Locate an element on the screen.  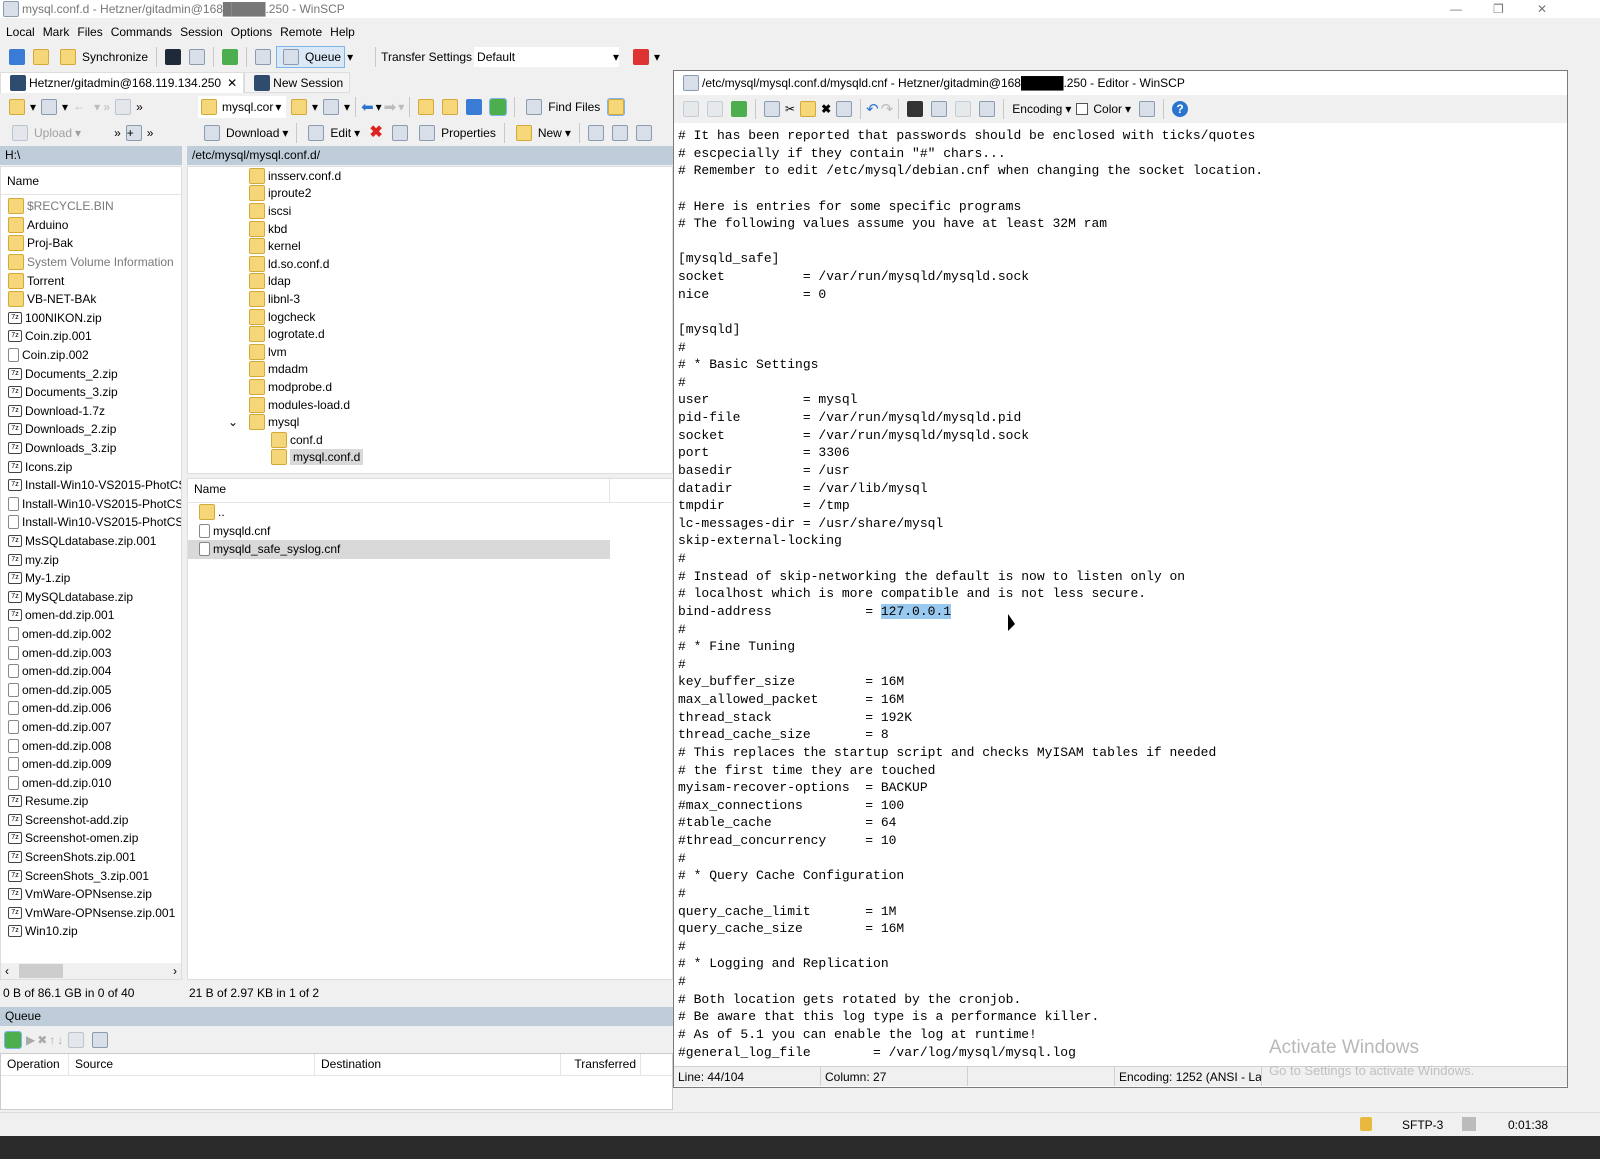
list-item: mysqld.cnf is located at coordinates (399, 531).